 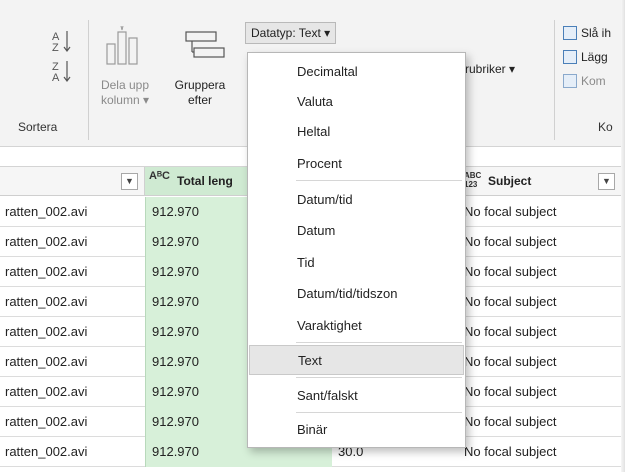 What do you see at coordinates (585, 57) in the screenshot?
I see `append-queries-button: Lägg` at bounding box center [585, 57].